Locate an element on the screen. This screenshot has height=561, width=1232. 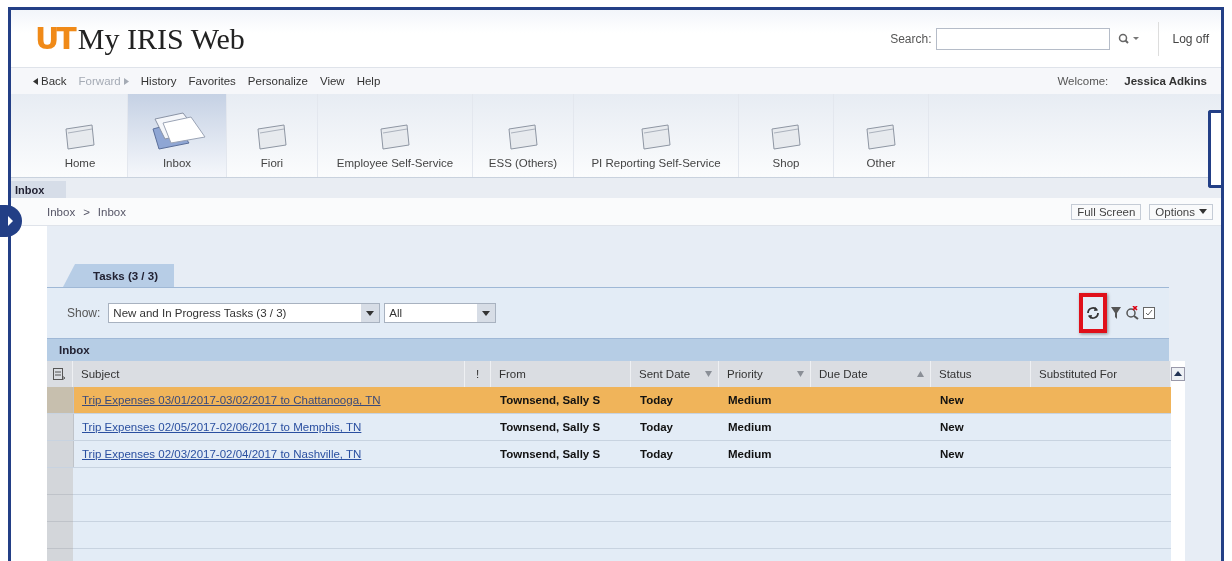
side-panel-handle is located at coordinates (1214, 149).